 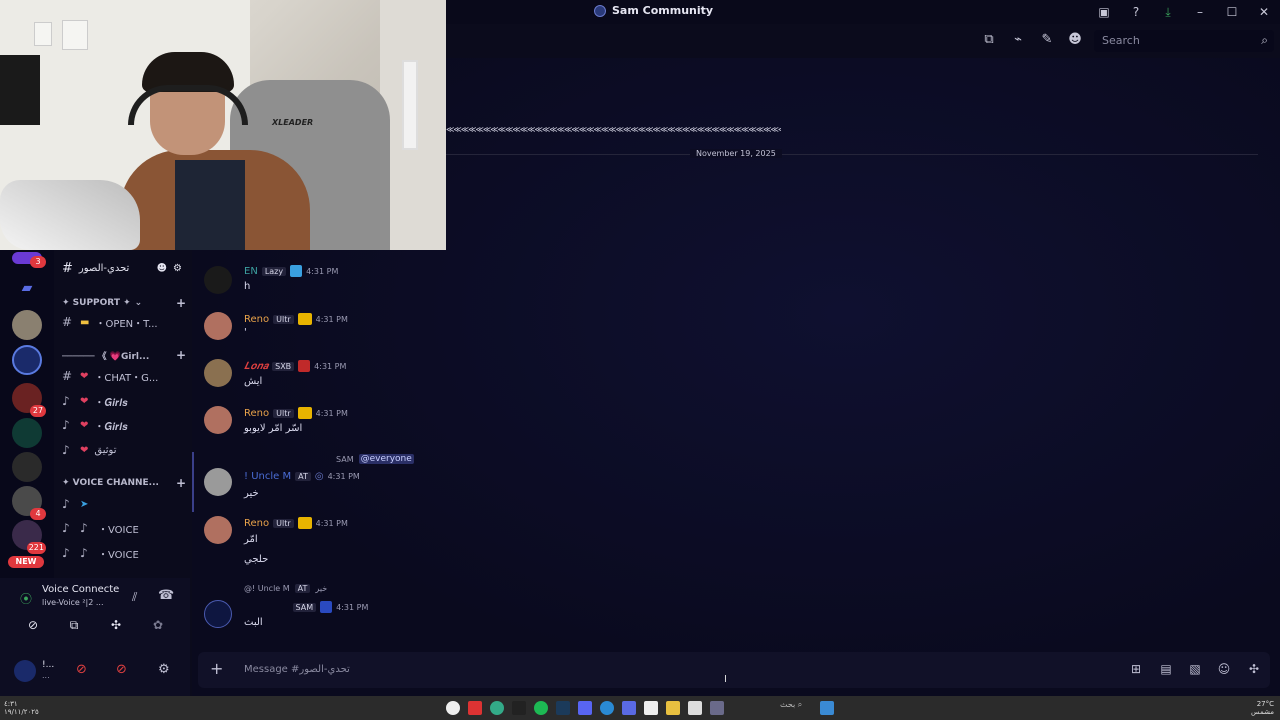 I want to click on gift-icon: ⊞, so click(x=1136, y=670).